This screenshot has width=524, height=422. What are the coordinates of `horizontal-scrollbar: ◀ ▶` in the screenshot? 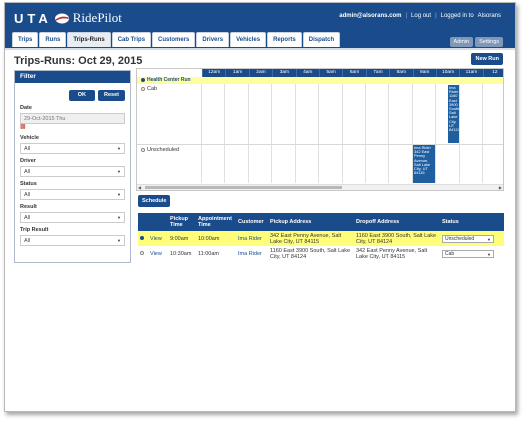 It's located at (320, 187).